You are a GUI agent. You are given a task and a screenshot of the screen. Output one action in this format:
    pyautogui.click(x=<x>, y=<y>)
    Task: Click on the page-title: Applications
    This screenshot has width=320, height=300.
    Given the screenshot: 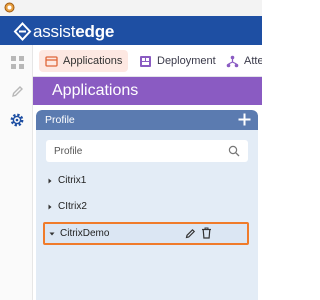 What is the action you would take?
    pyautogui.click(x=95, y=90)
    